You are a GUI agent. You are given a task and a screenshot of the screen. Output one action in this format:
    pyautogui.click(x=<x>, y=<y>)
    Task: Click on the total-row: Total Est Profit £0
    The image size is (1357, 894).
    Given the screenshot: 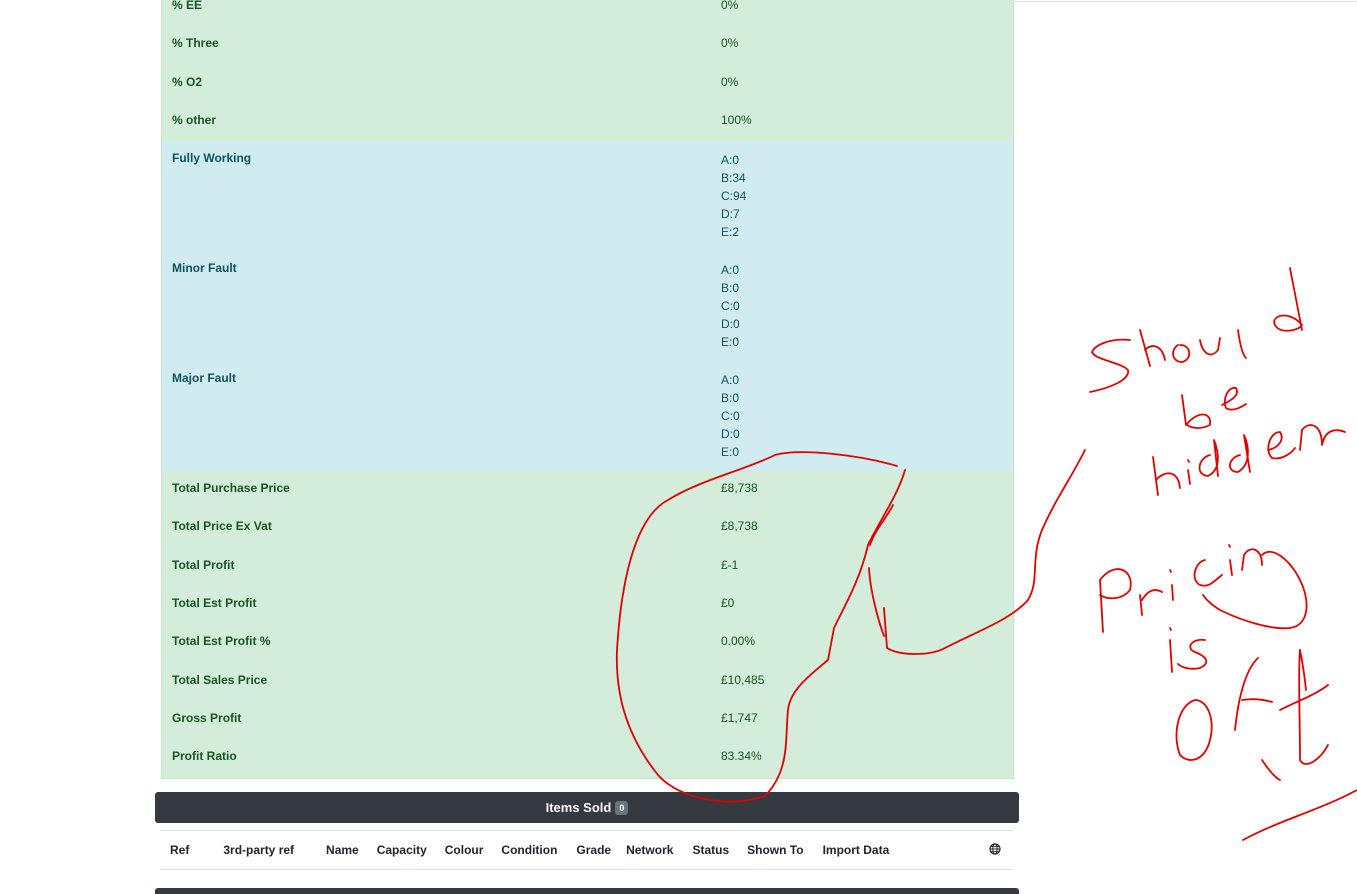 What is the action you would take?
    pyautogui.click(x=587, y=605)
    